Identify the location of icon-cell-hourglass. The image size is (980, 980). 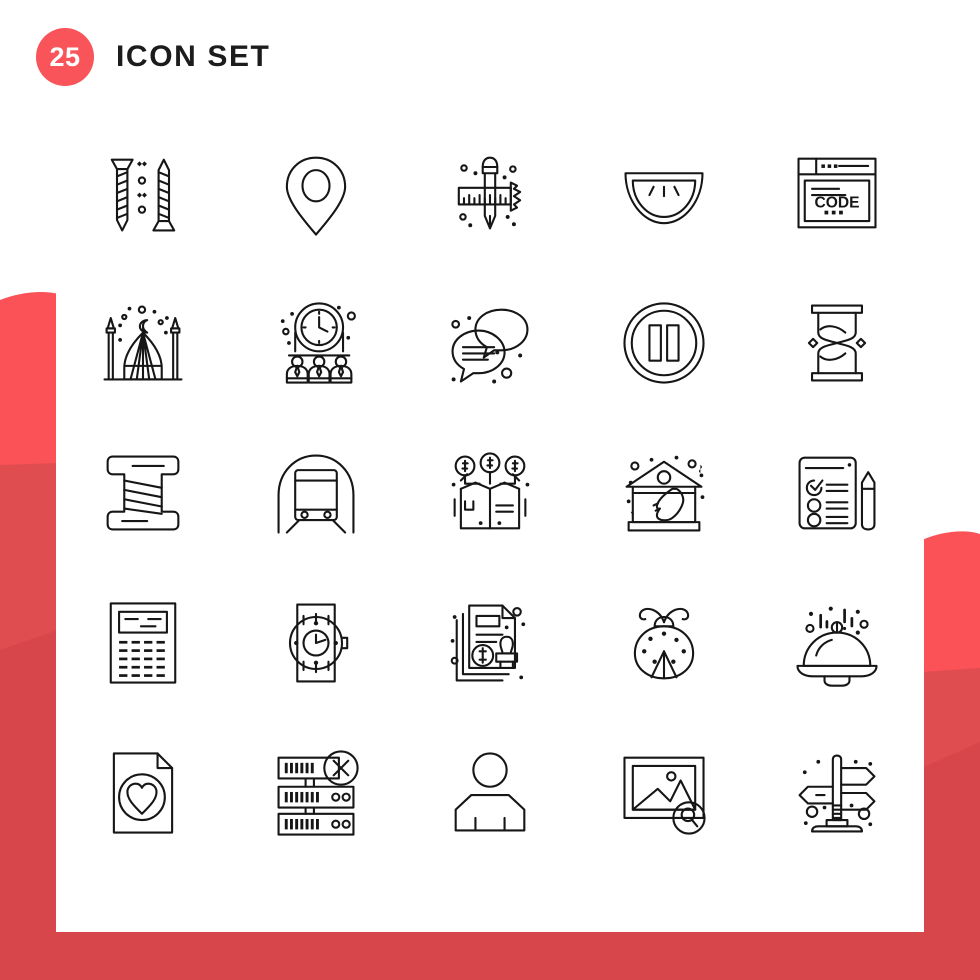
(837, 343).